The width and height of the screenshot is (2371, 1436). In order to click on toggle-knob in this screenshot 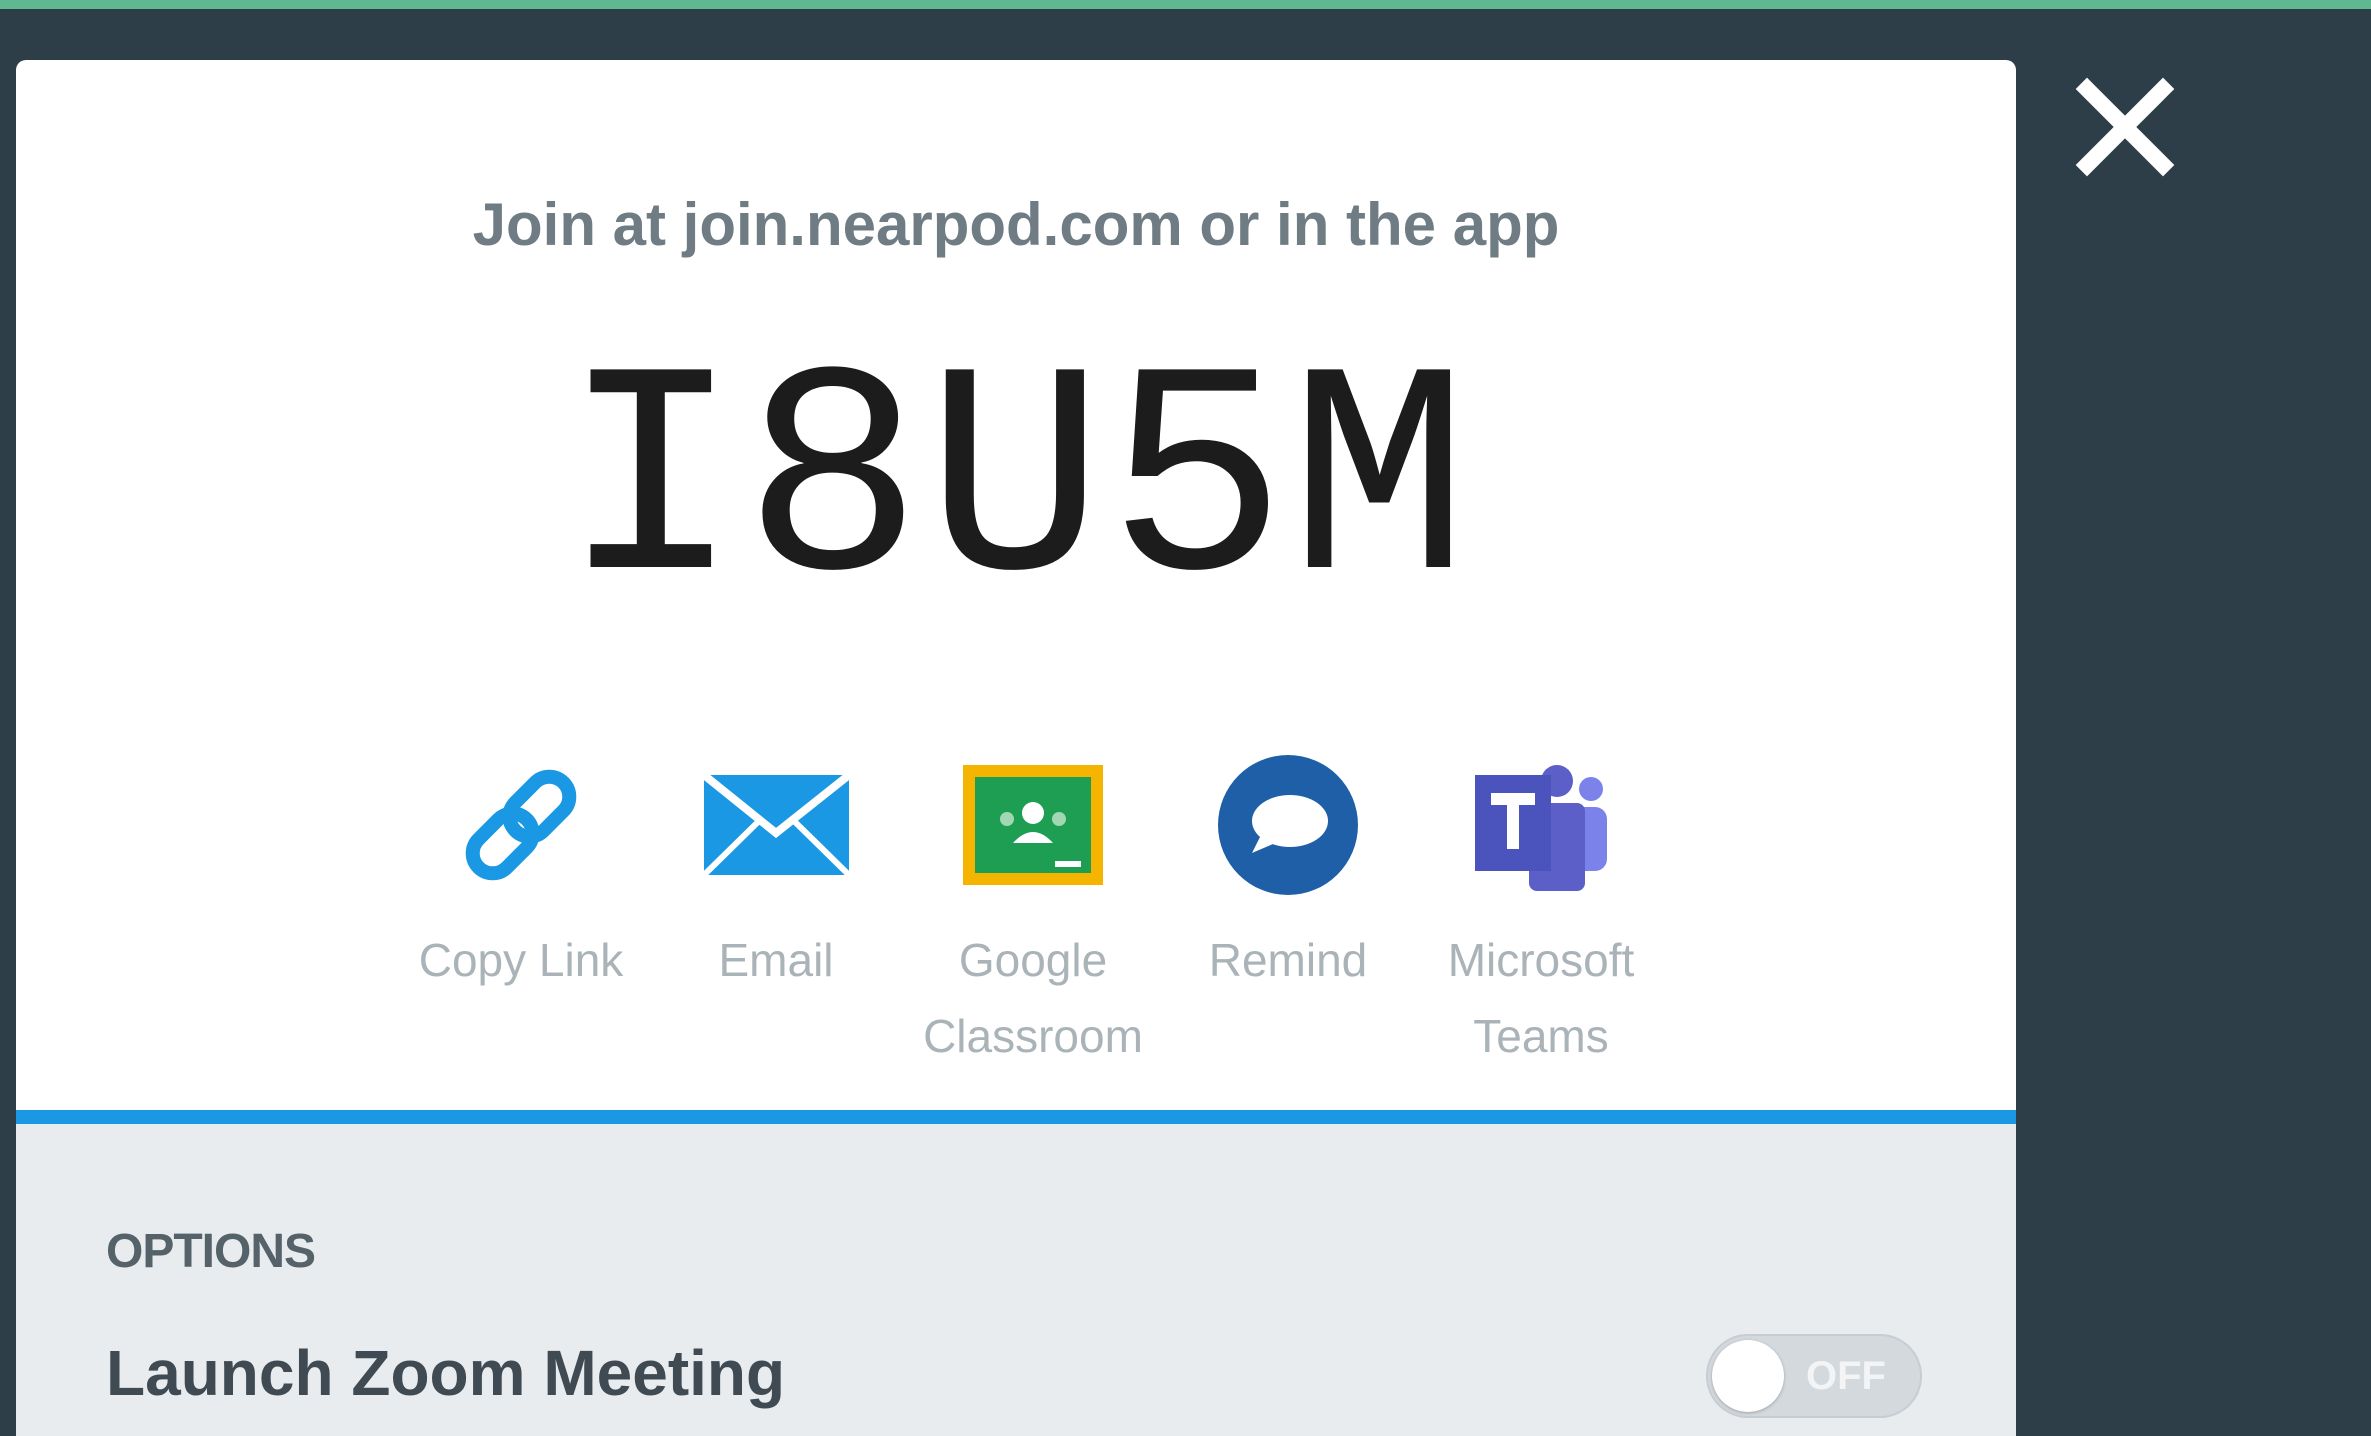, I will do `click(1748, 1376)`.